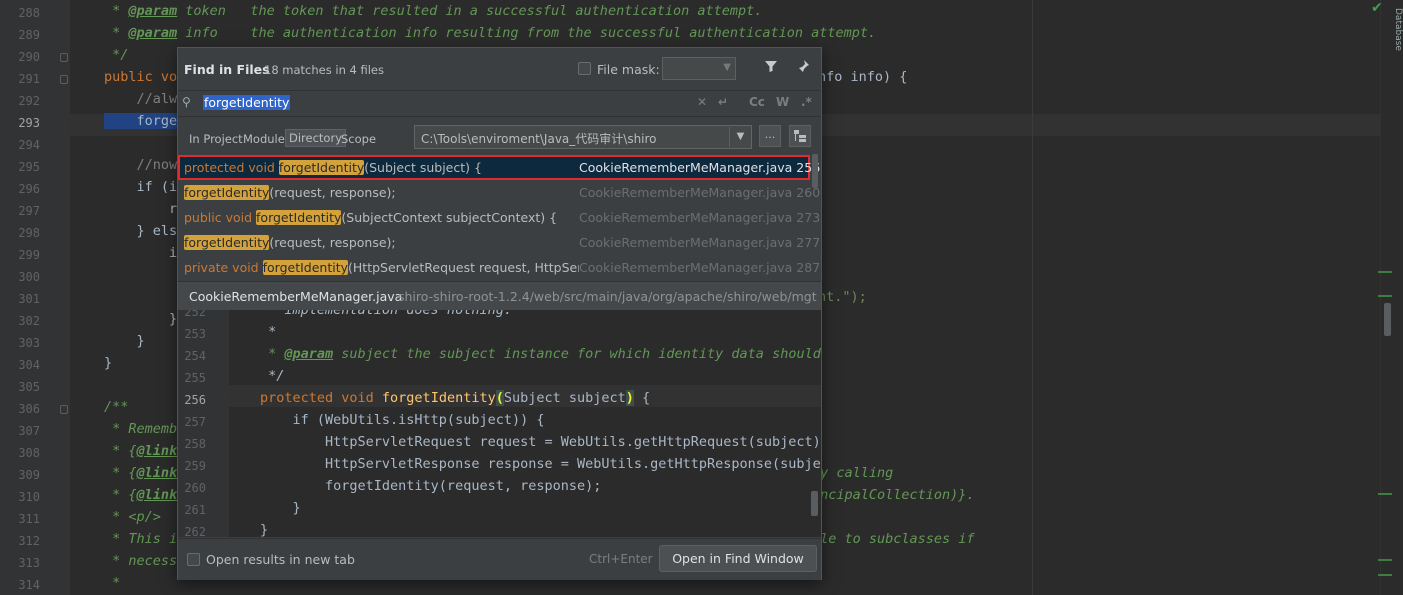  I want to click on new-line-icon: ↵, so click(723, 102).